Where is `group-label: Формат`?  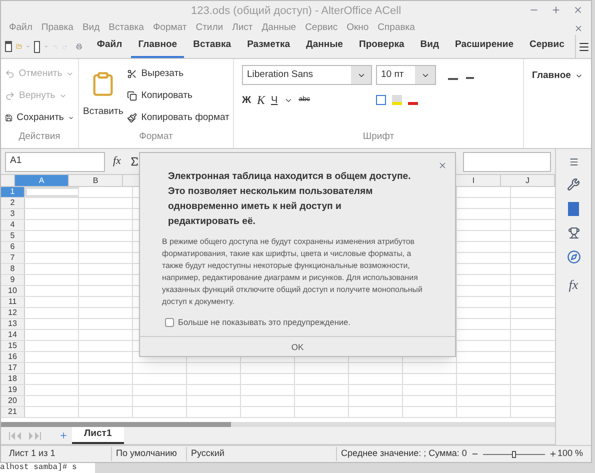
group-label: Формат is located at coordinates (156, 137).